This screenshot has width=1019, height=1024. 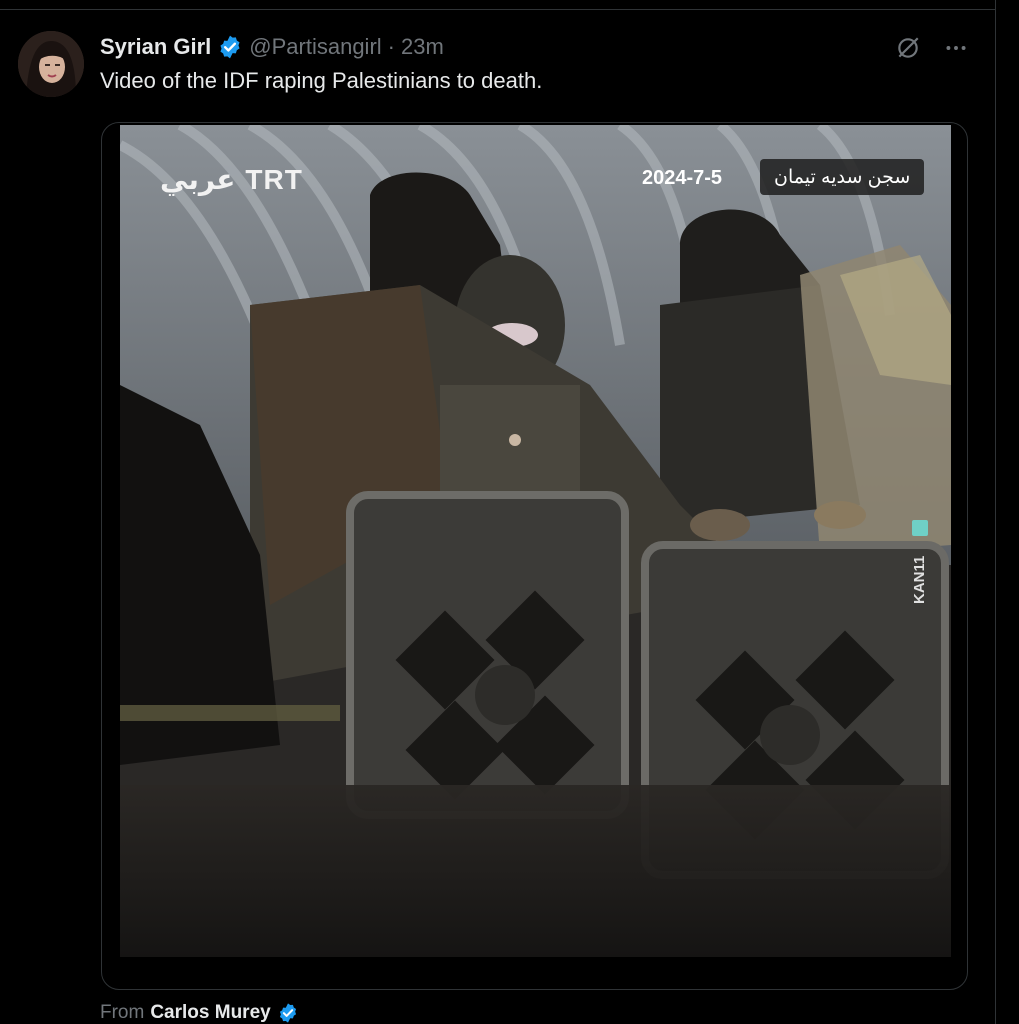 I want to click on avatar-image, so click(x=51, y=64).